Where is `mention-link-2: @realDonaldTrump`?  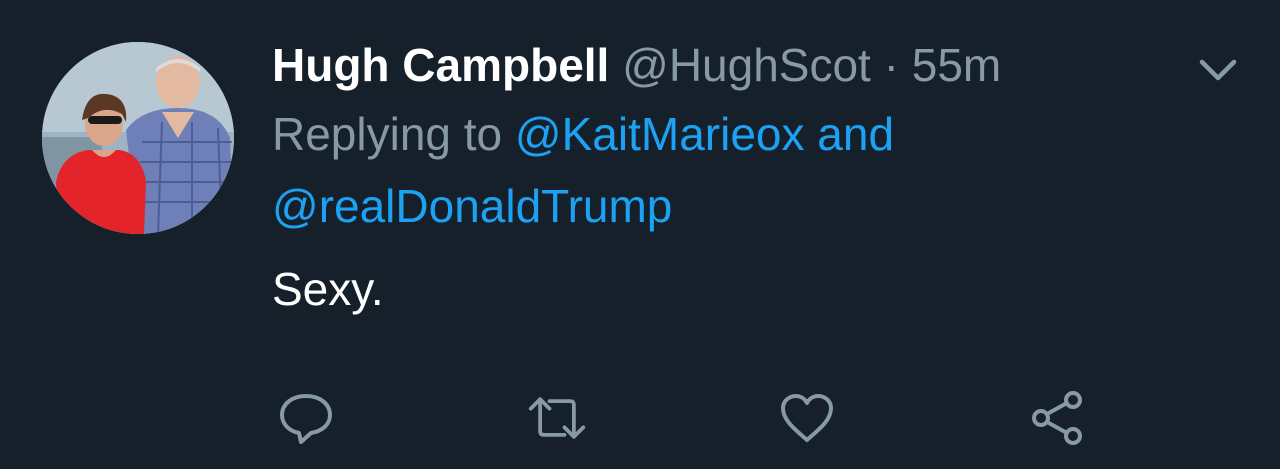
mention-link-2: @realDonaldTrump is located at coordinates (472, 206).